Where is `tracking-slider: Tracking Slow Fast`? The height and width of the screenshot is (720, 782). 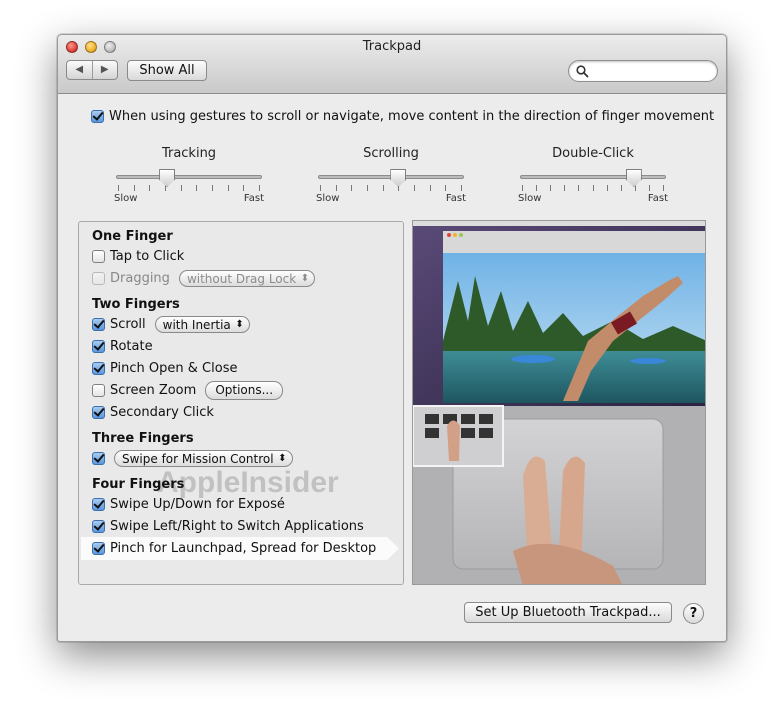 tracking-slider: Tracking Slow Fast is located at coordinates (189, 175).